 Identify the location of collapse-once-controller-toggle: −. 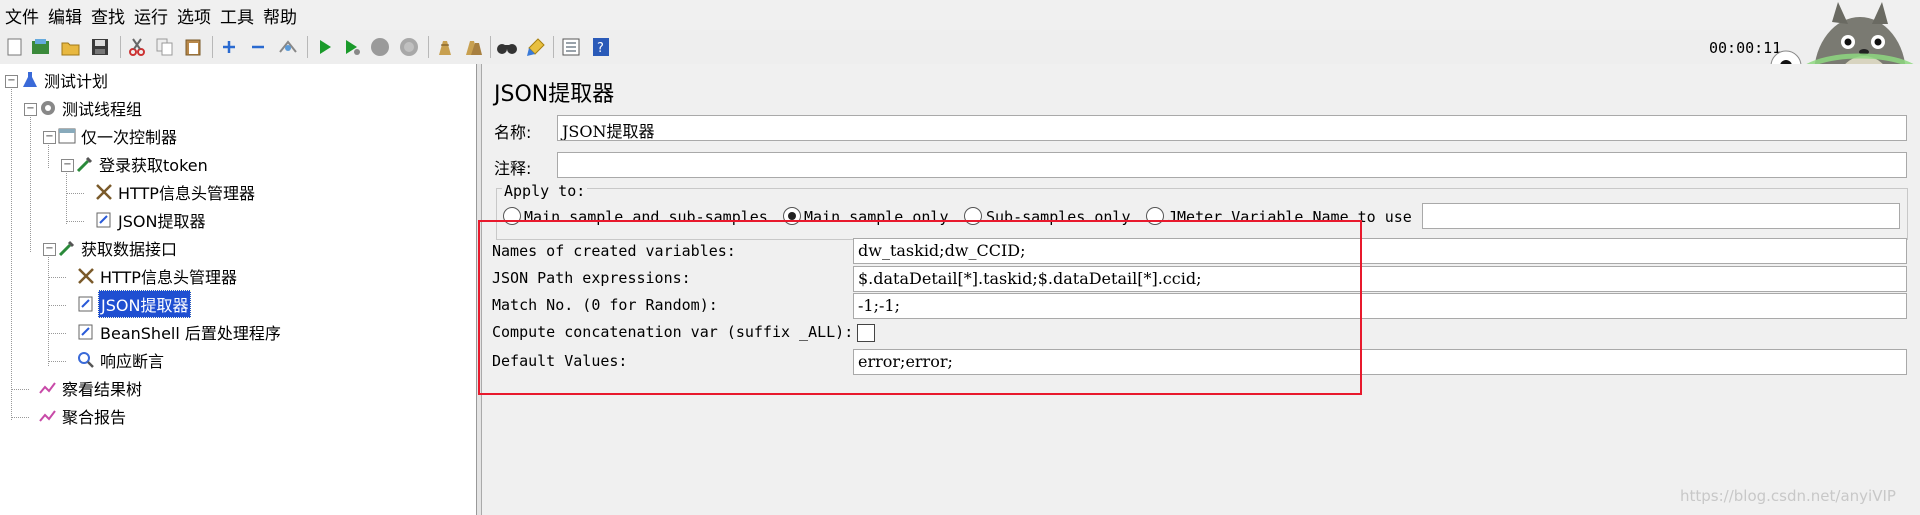
(49, 137).